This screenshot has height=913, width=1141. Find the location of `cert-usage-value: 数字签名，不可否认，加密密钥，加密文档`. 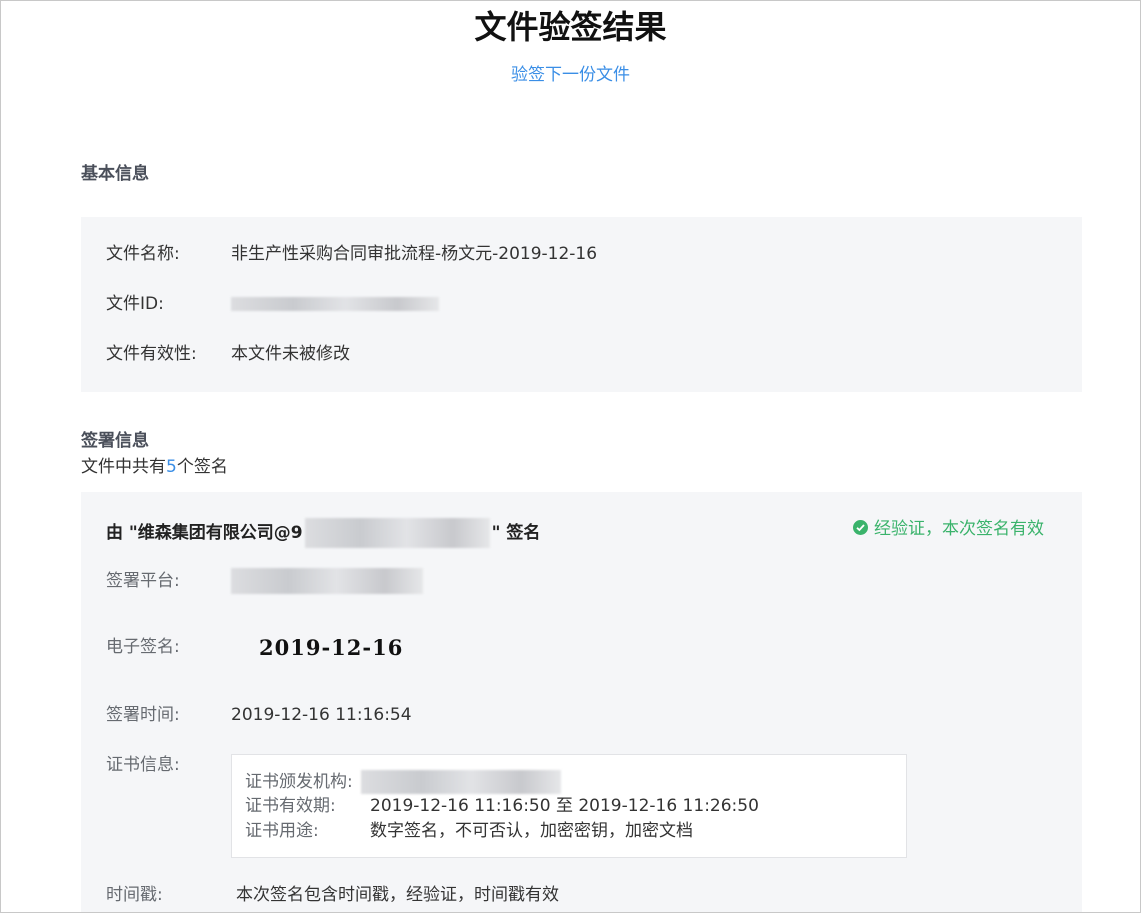

cert-usage-value: 数字签名，不可否认，加密密钥，加密文档 is located at coordinates (531, 831).